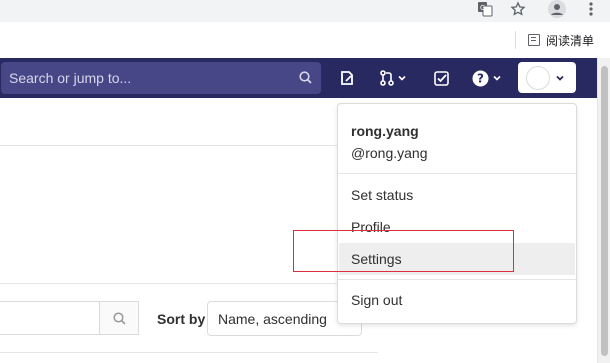  What do you see at coordinates (146, 78) in the screenshot?
I see `search-input` at bounding box center [146, 78].